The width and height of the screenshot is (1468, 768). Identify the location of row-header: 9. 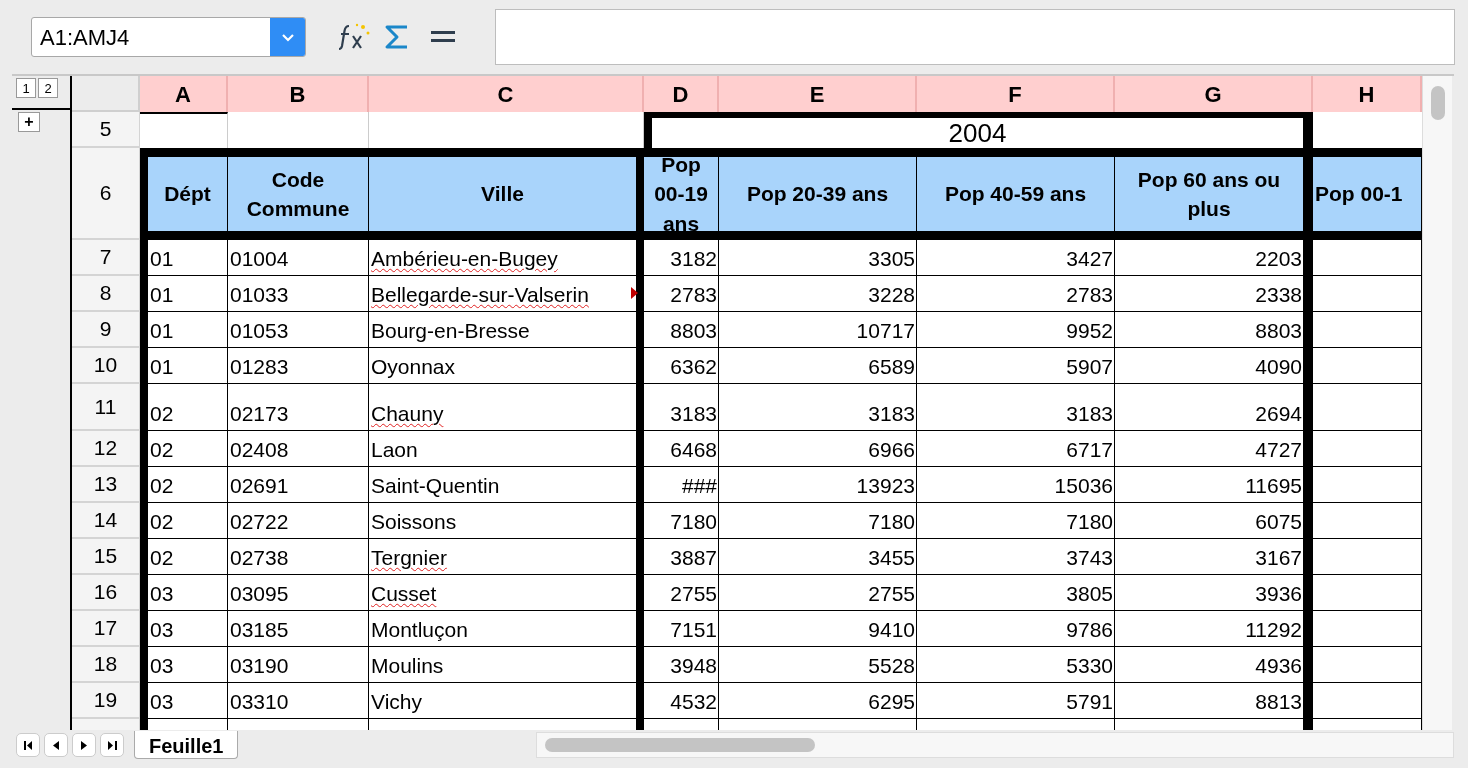
(106, 330).